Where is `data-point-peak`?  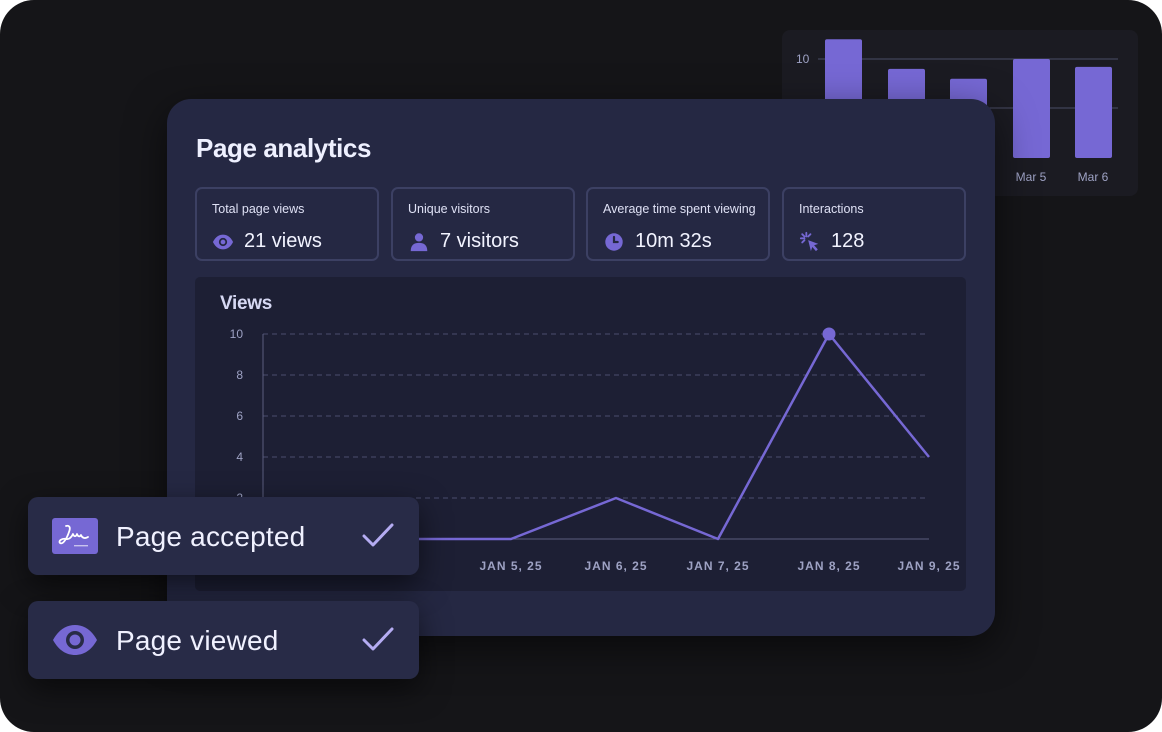
data-point-peak is located at coordinates (829, 334).